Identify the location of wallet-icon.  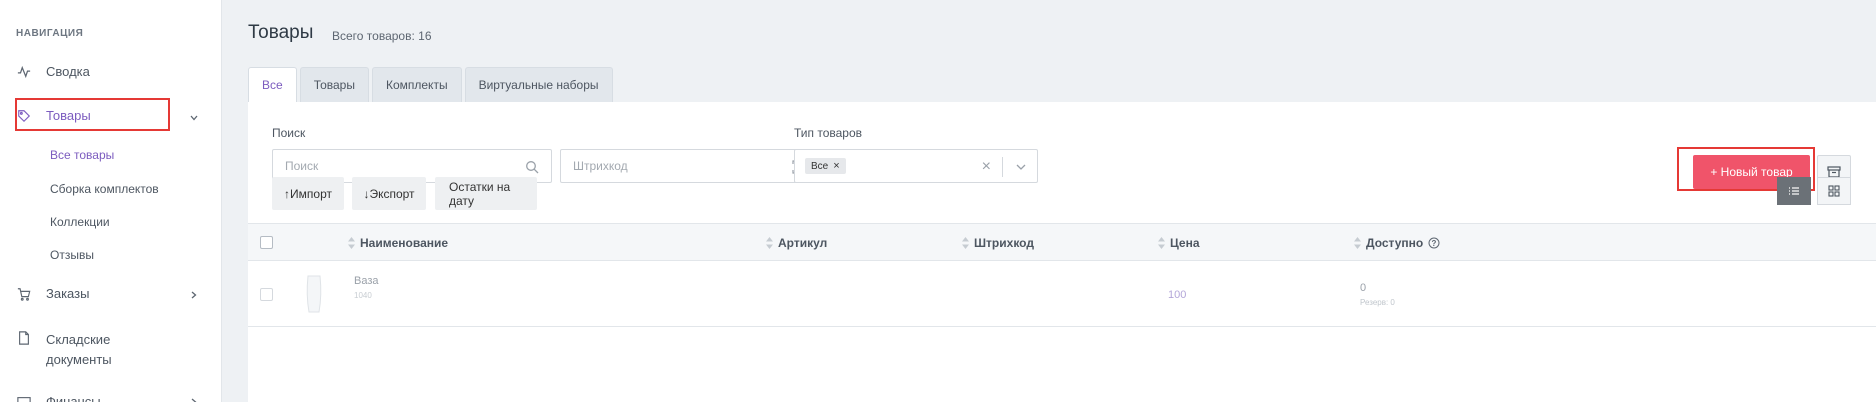
(24, 398).